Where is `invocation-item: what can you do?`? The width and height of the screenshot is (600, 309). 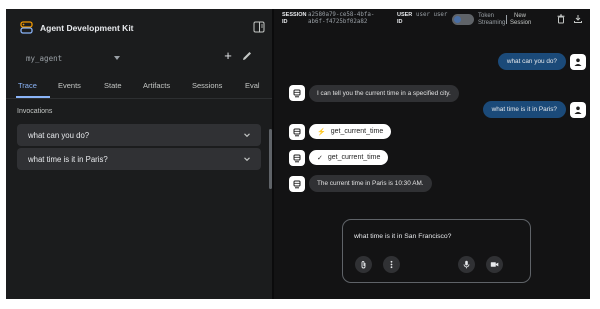
invocation-item: what can you do? is located at coordinates (139, 135).